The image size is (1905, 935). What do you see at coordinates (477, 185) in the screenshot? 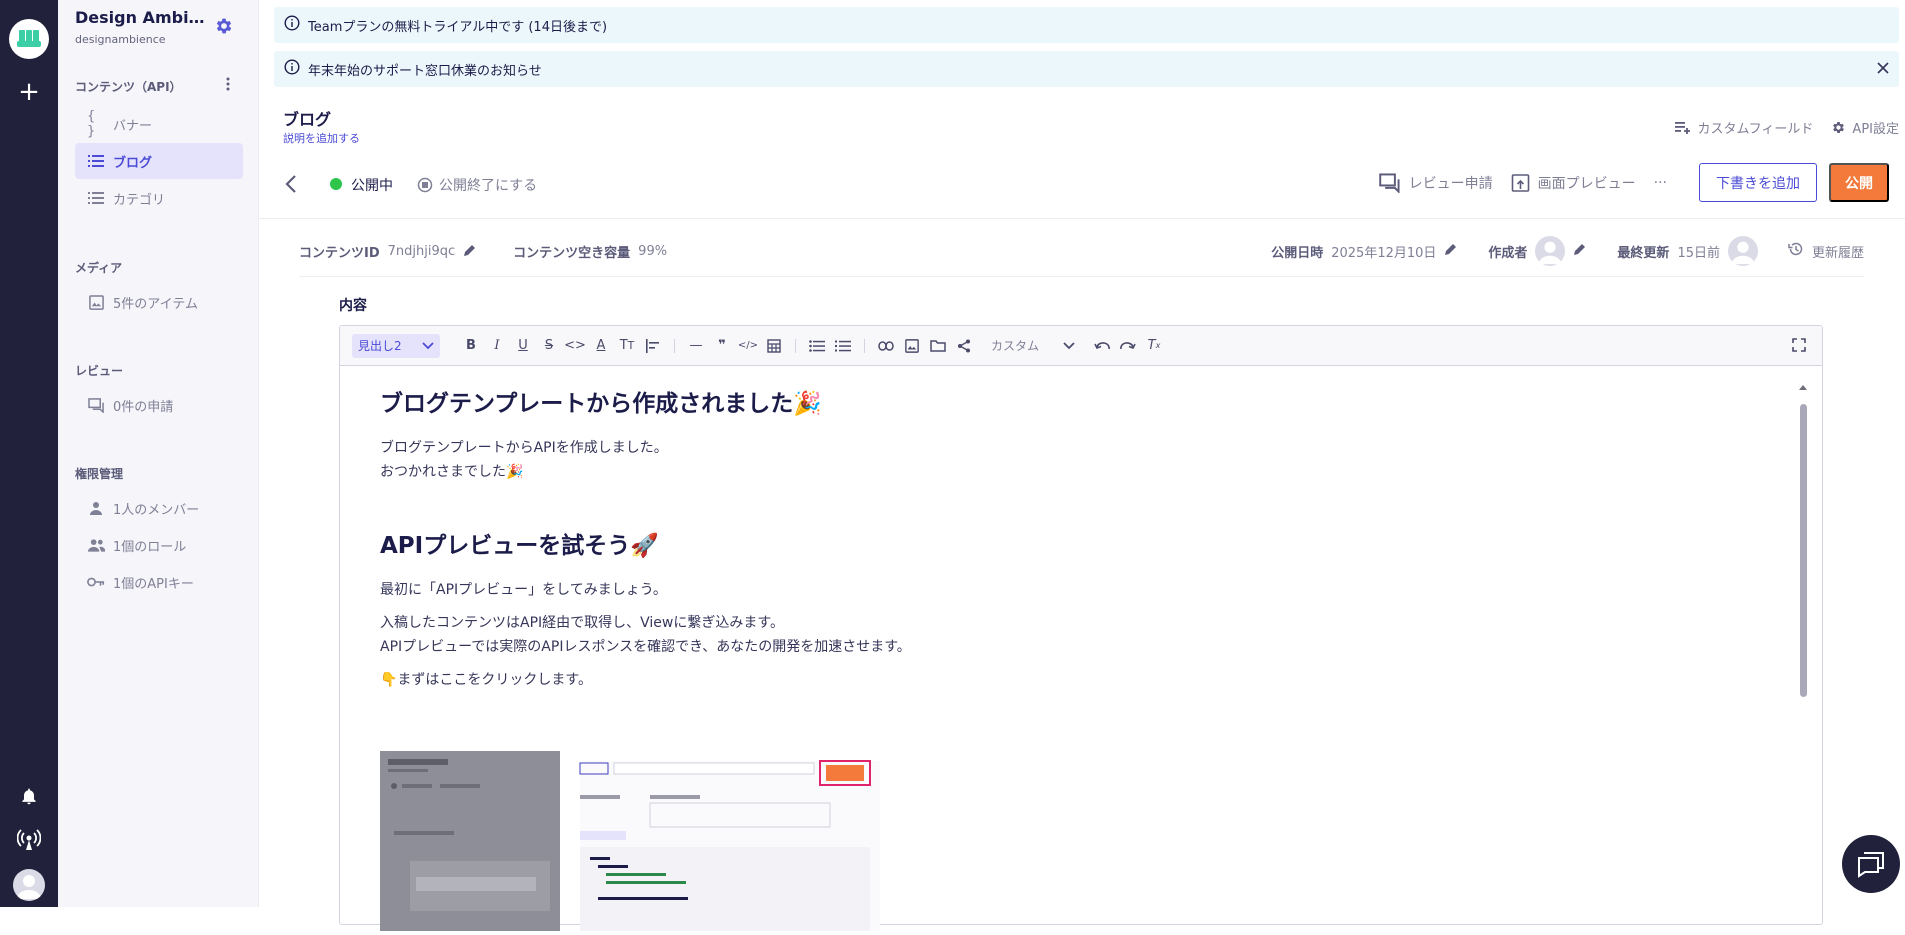
I see `unpublish-button: 公開終了にする` at bounding box center [477, 185].